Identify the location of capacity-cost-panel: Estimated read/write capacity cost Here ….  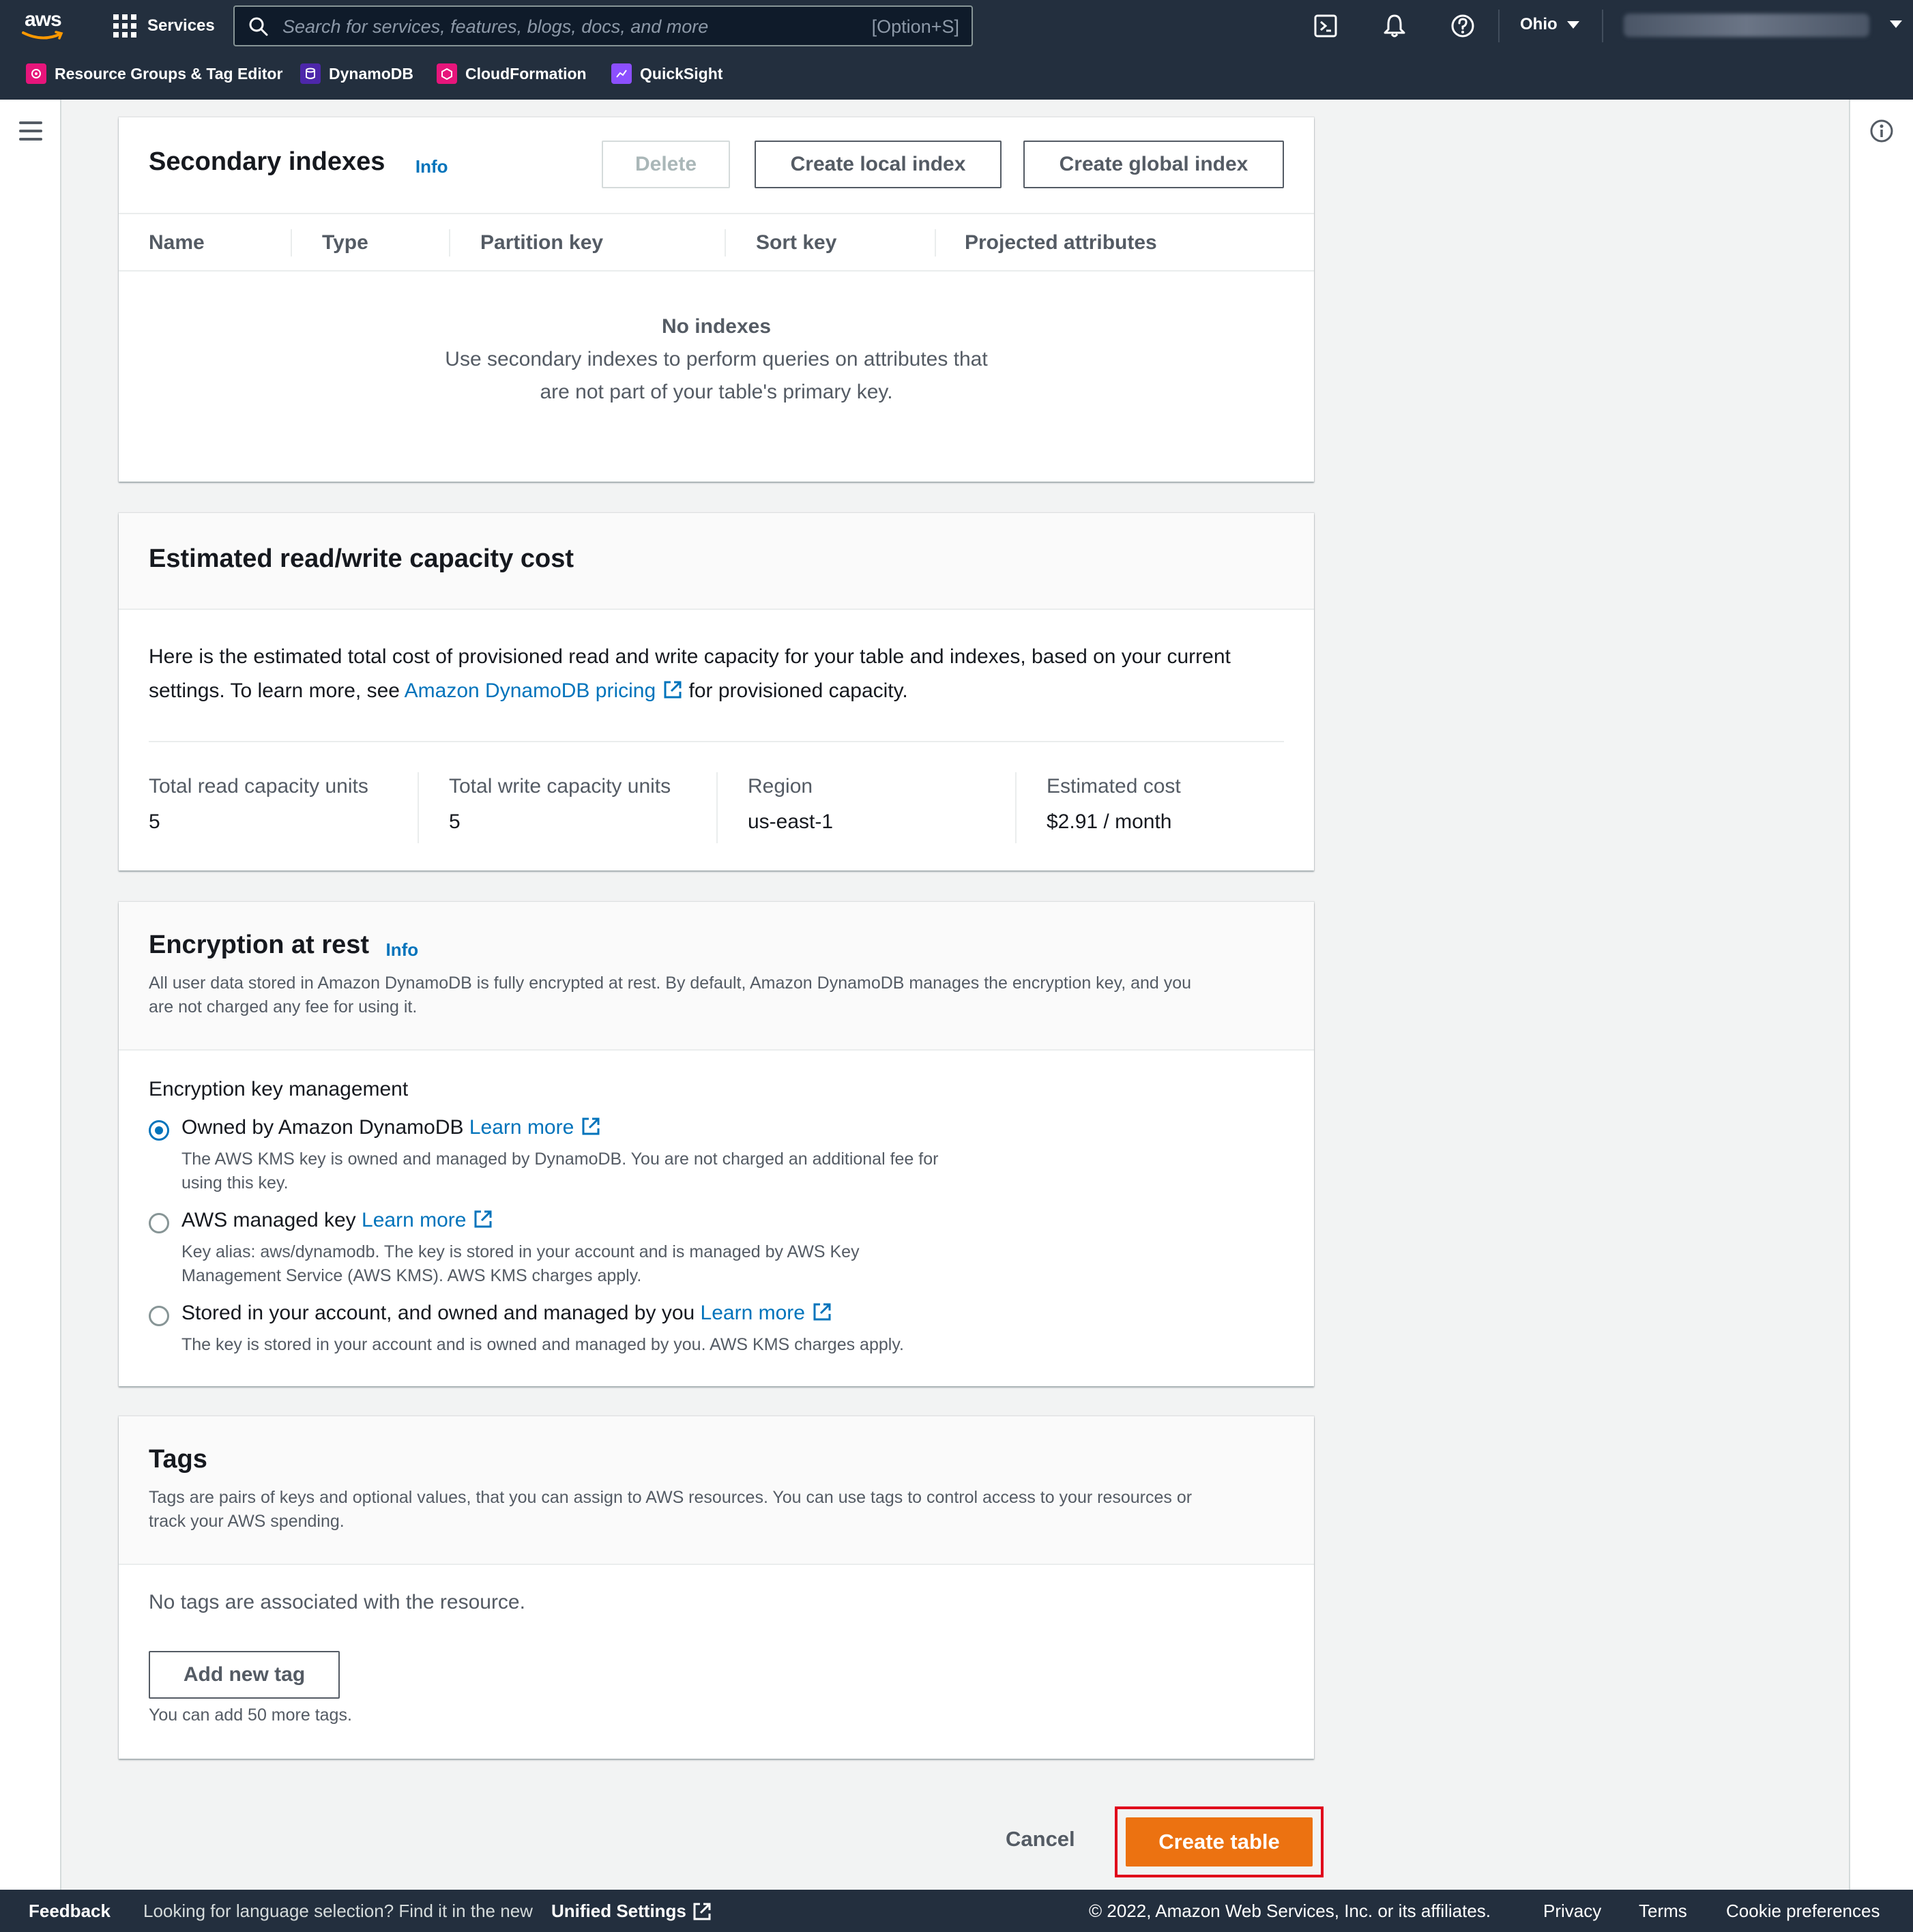
(716, 691).